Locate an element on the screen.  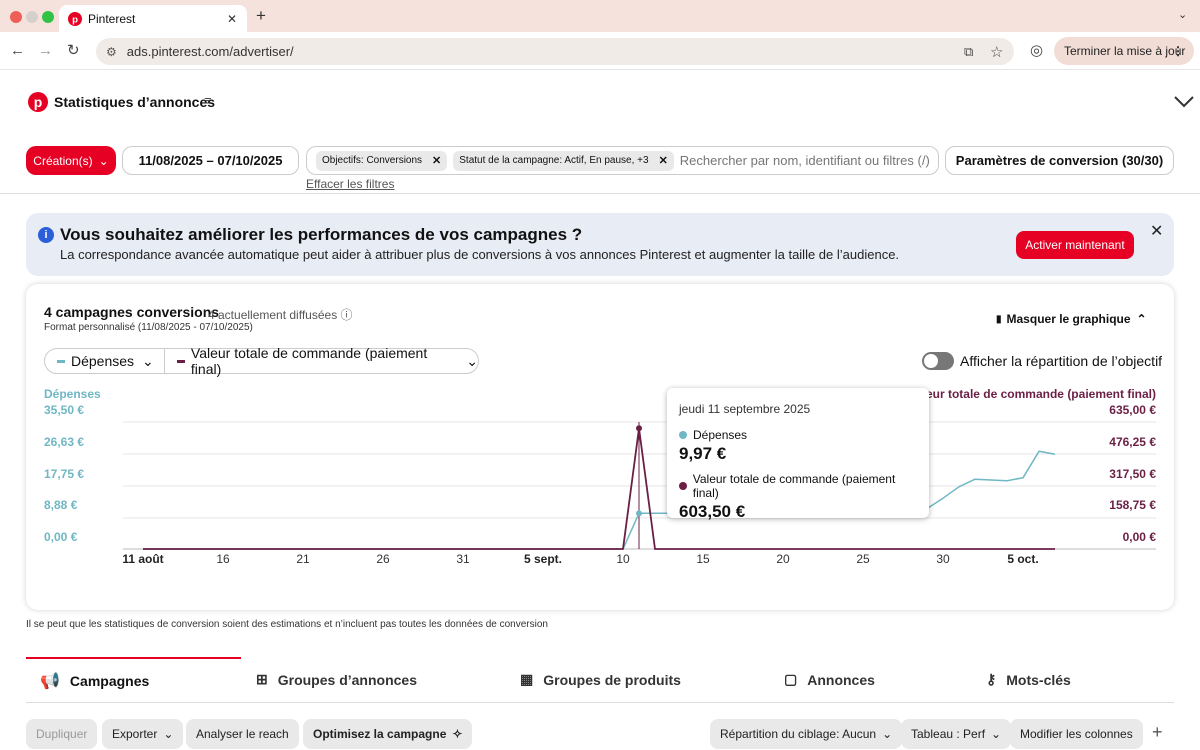
tooltip-series1-name: Dépenses is located at coordinates (720, 435).